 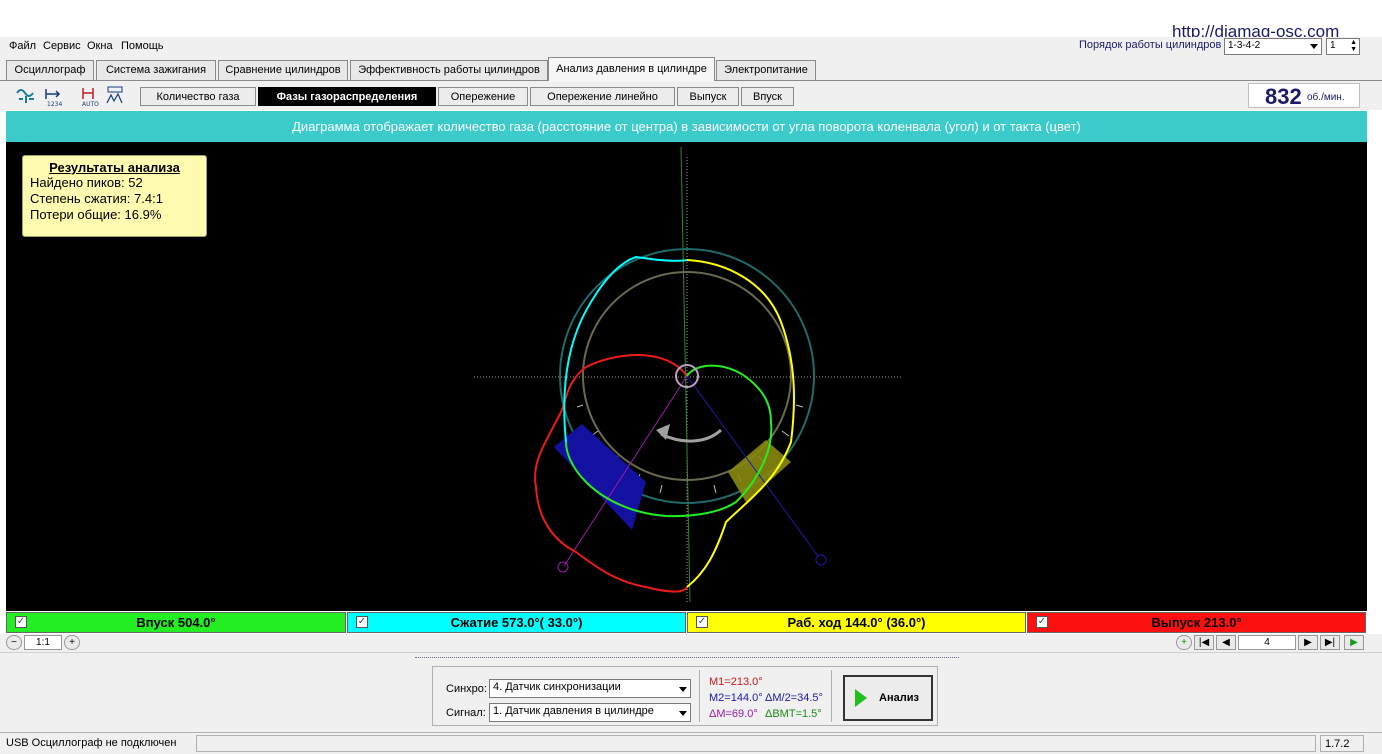 I want to click on legend-compression-label: Сжатие 573.0°( 33.0°), so click(x=516, y=622).